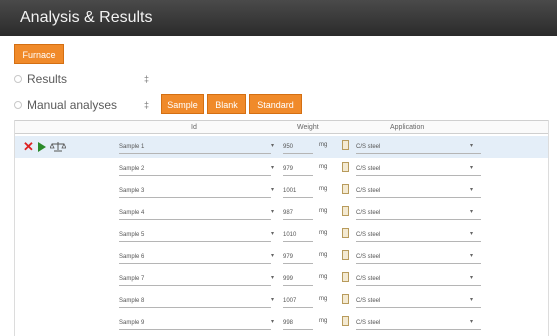 The image size is (557, 336). What do you see at coordinates (194, 127) in the screenshot?
I see `header-id: Id` at bounding box center [194, 127].